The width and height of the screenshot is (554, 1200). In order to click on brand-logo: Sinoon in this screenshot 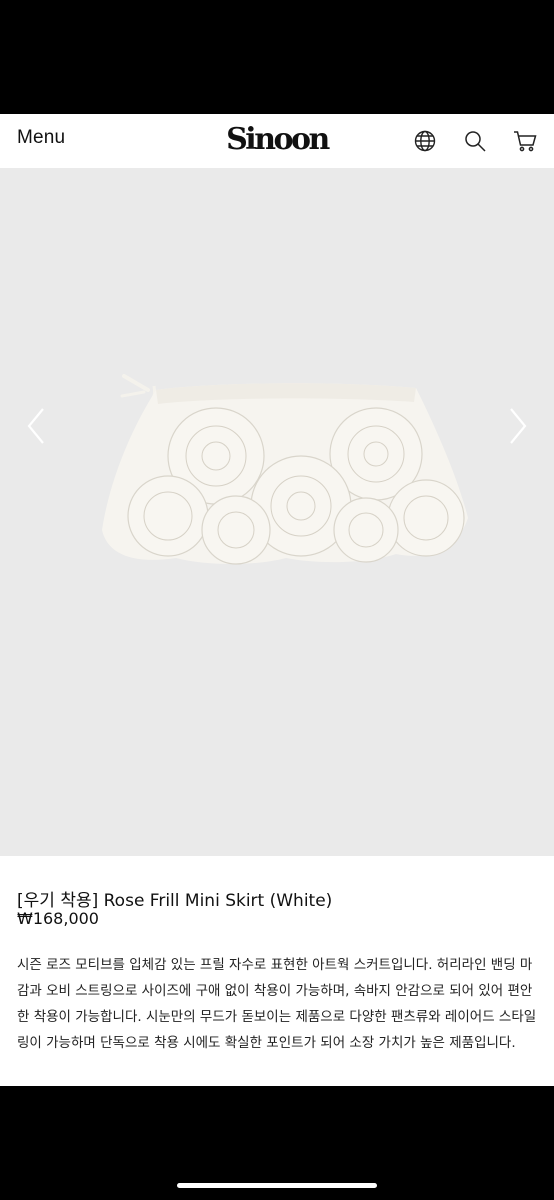, I will do `click(278, 139)`.